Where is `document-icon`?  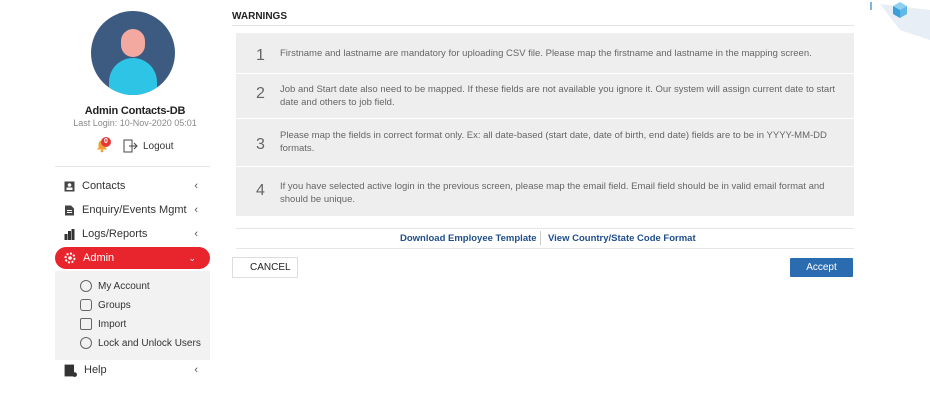 document-icon is located at coordinates (69, 210).